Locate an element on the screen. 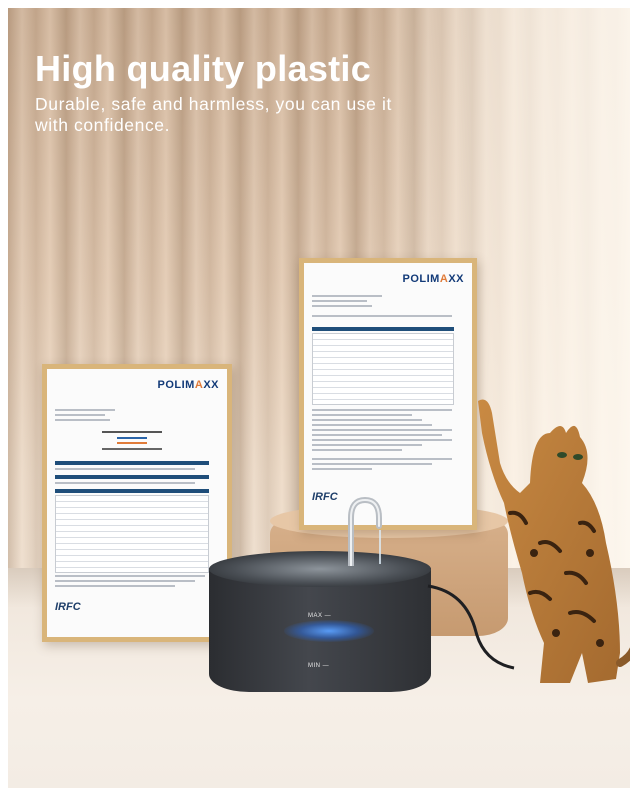  page-title: High quality plastic is located at coordinates (203, 68).